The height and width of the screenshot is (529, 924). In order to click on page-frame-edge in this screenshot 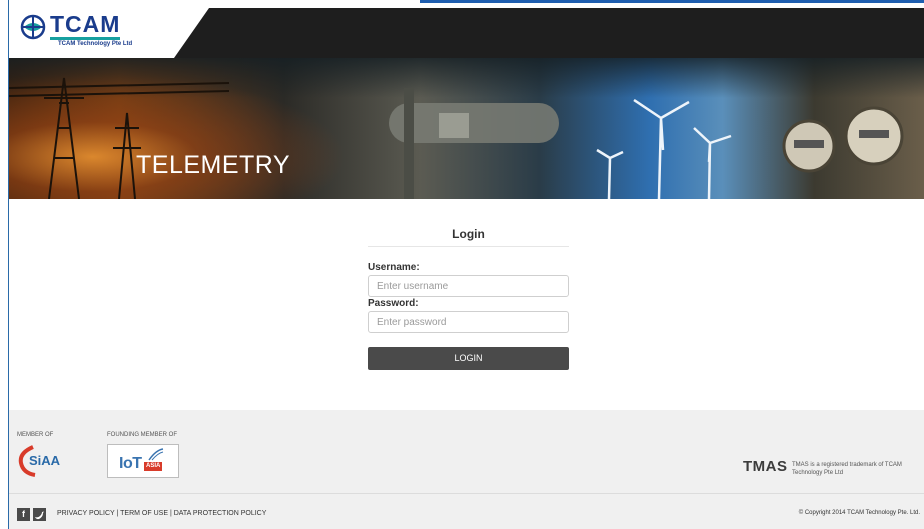, I will do `click(4, 264)`.